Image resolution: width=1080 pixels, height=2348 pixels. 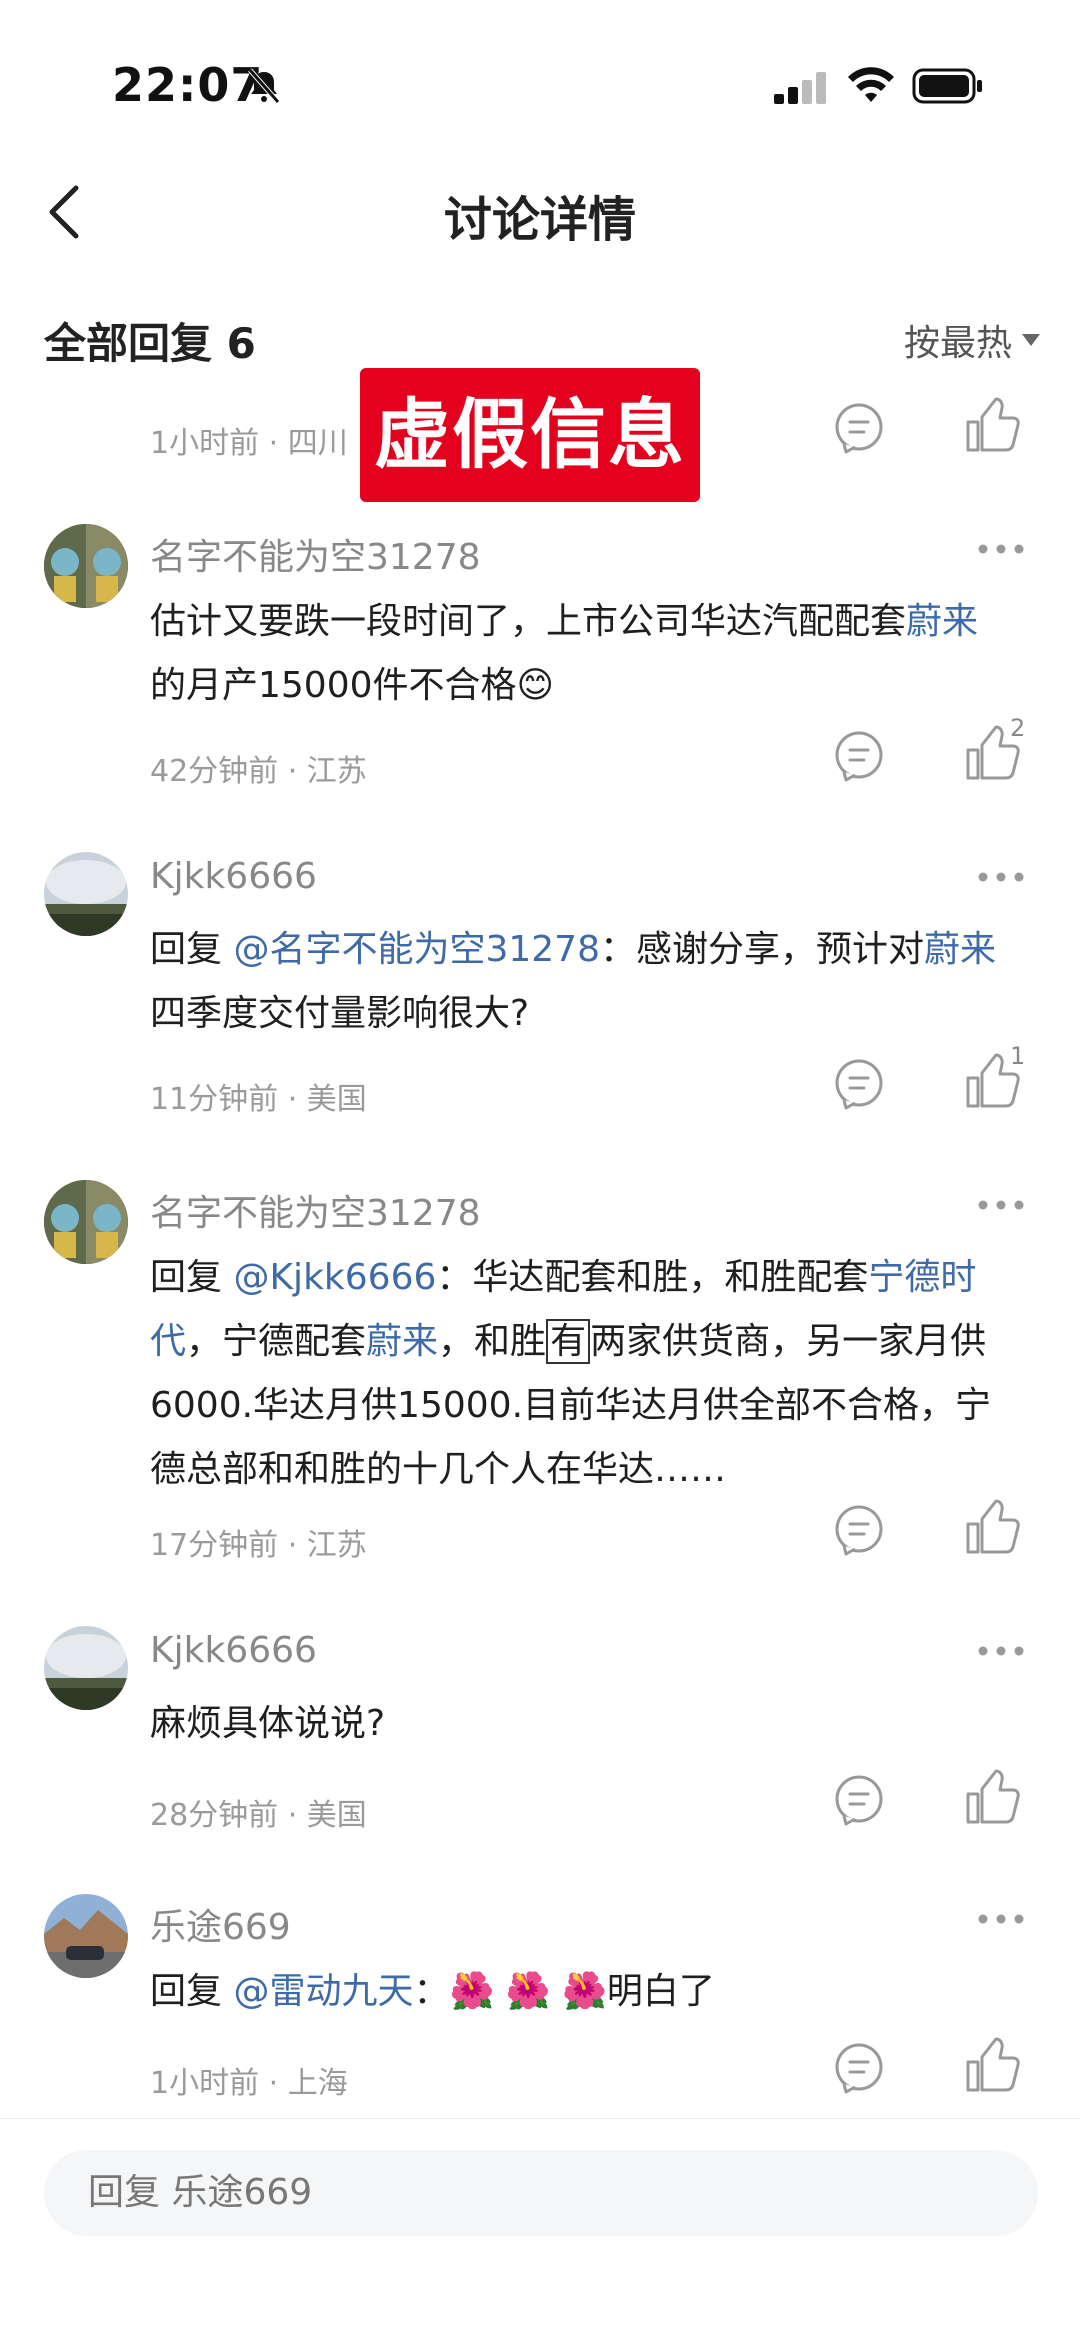 I want to click on sort-dropdown: 按最热, so click(x=972, y=340).